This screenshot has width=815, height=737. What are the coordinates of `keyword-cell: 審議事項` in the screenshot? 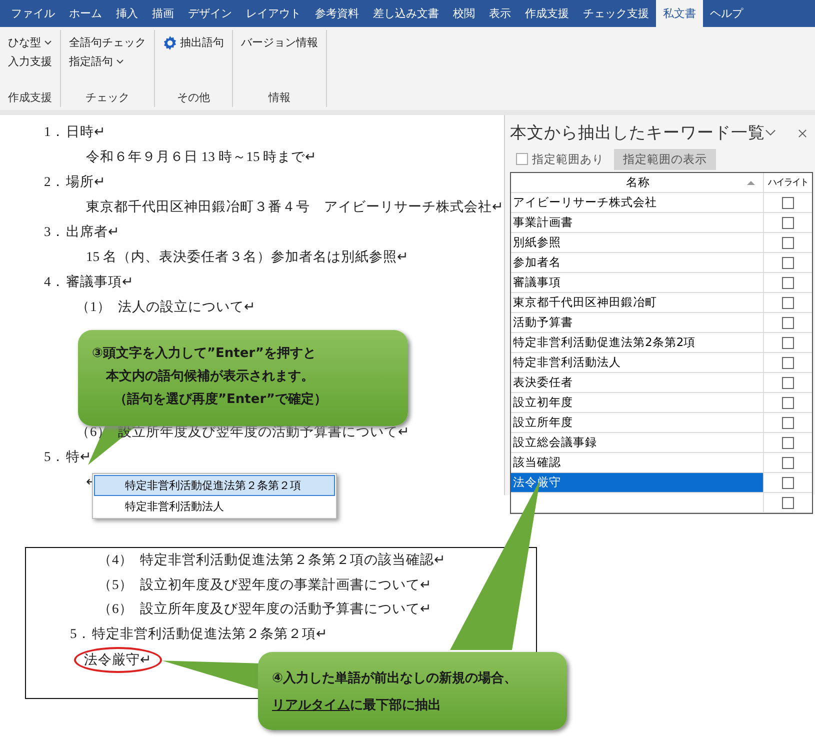 It's located at (637, 282).